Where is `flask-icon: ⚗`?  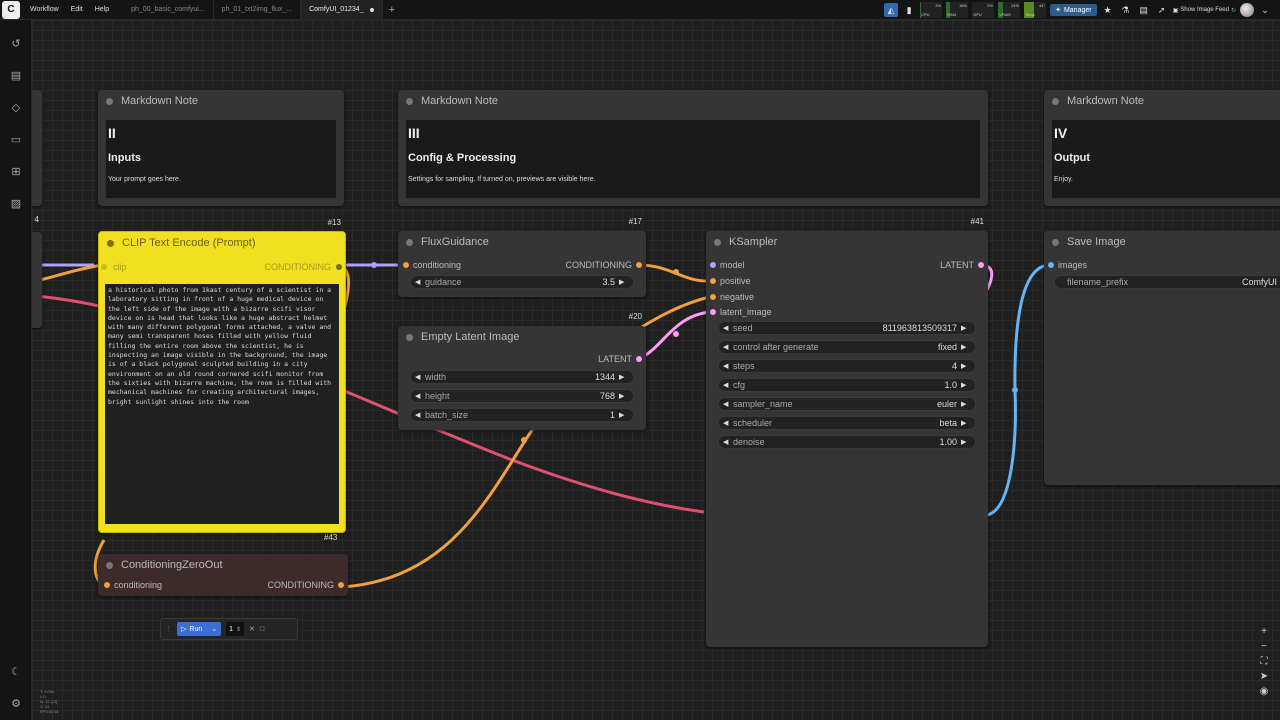
flask-icon: ⚗ is located at coordinates (1126, 10).